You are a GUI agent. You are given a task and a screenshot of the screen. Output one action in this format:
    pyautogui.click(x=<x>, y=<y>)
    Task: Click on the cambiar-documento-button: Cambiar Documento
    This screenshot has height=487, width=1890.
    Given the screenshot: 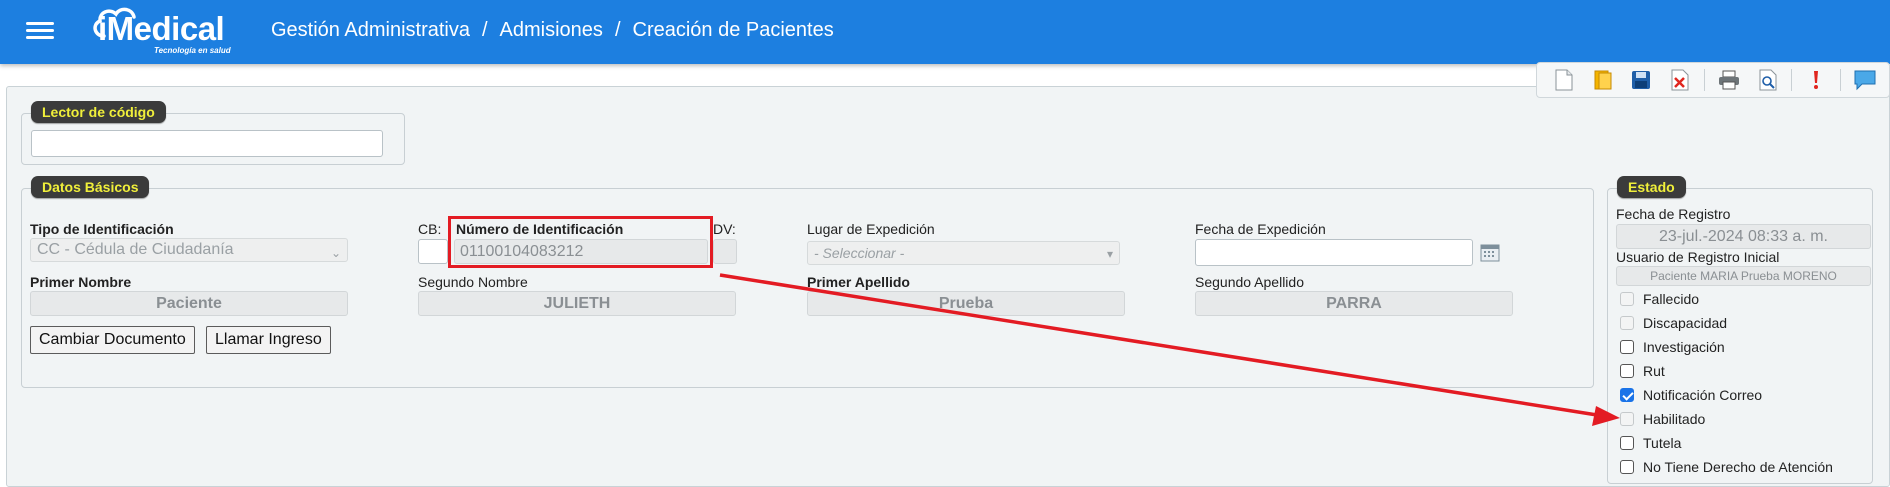 What is the action you would take?
    pyautogui.click(x=112, y=340)
    